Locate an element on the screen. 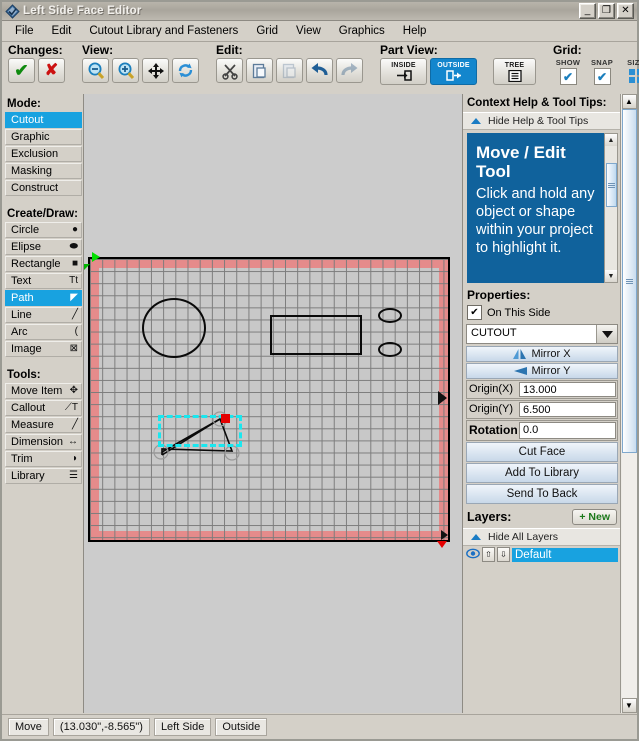 This screenshot has height=741, width=639. maximize-button: ❐ is located at coordinates (606, 11).